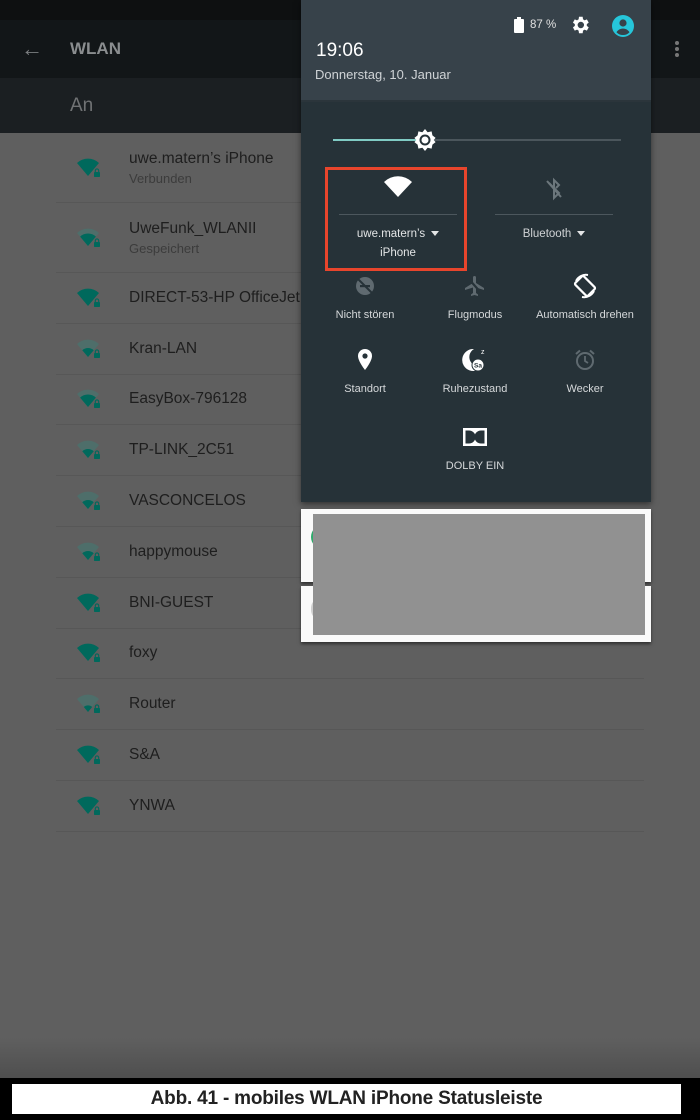 This screenshot has height=1120, width=700. What do you see at coordinates (340, 50) in the screenshot?
I see `clock: 19:06` at bounding box center [340, 50].